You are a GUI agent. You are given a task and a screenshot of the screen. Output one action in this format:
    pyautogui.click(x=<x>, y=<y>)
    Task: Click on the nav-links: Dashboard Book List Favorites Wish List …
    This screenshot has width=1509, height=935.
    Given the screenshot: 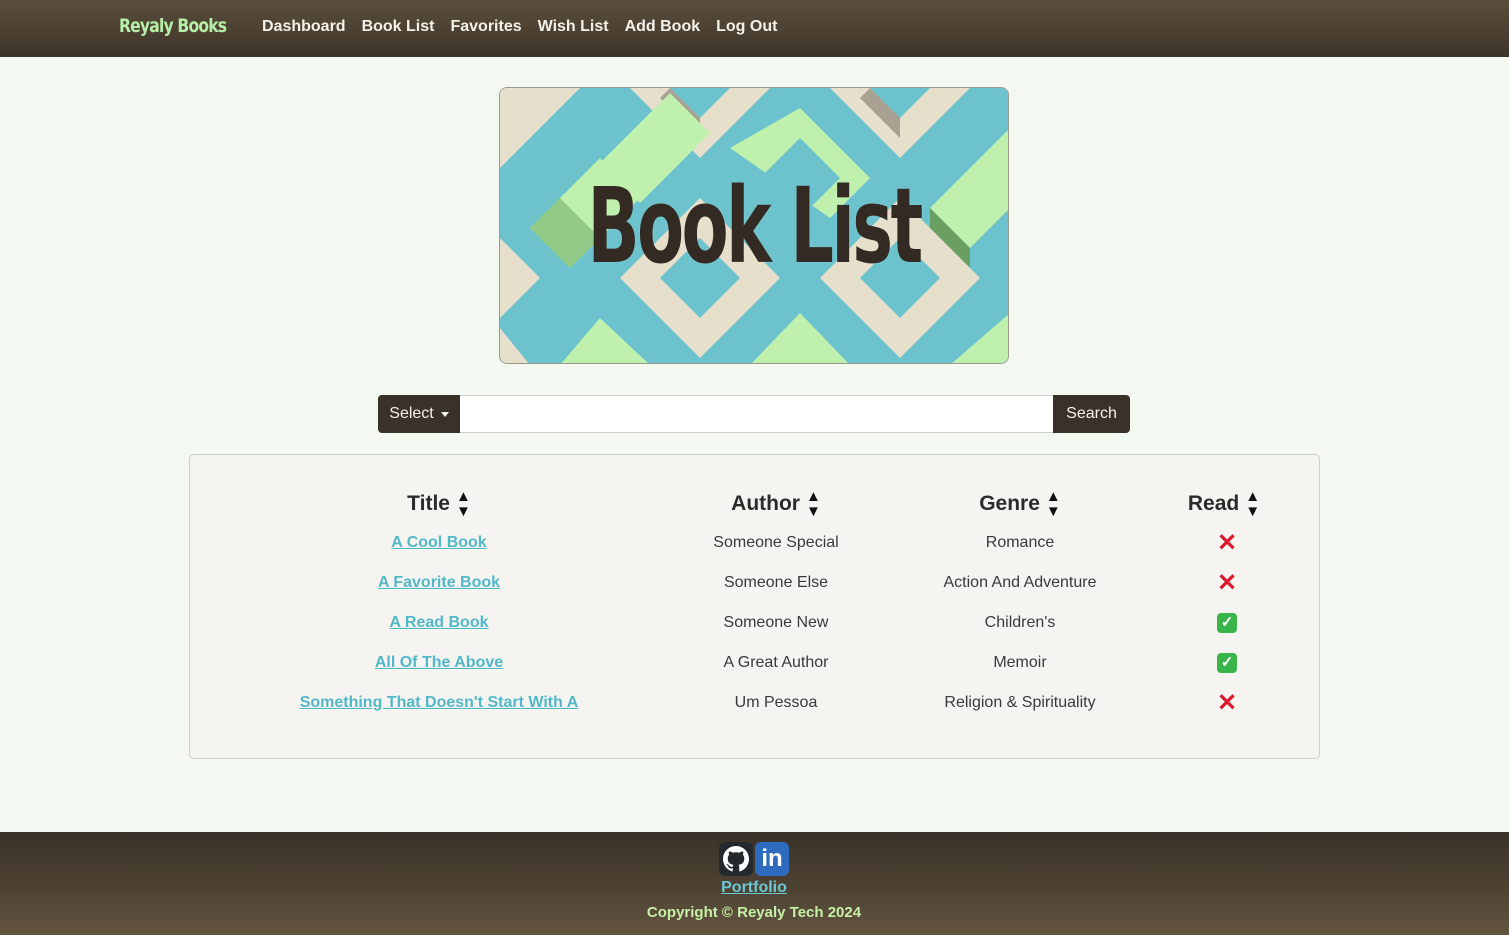 What is the action you would take?
    pyautogui.click(x=519, y=27)
    